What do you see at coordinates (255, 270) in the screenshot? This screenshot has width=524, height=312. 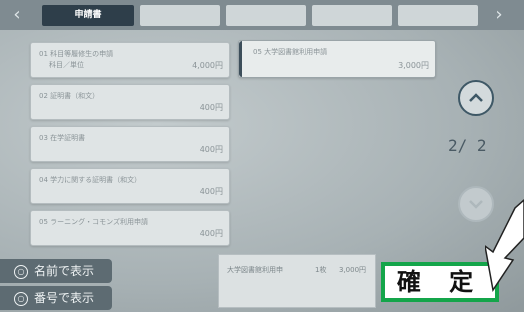 I see `summary-label: 大学図書館利用申` at bounding box center [255, 270].